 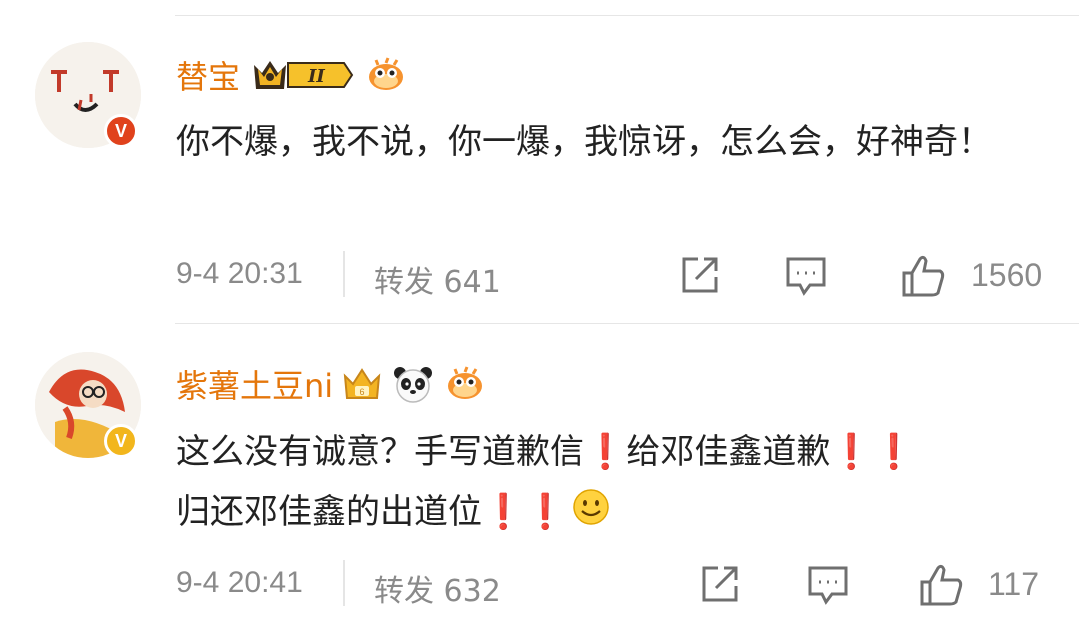 I want to click on timestamp: 9-4 20:41, so click(x=239, y=582).